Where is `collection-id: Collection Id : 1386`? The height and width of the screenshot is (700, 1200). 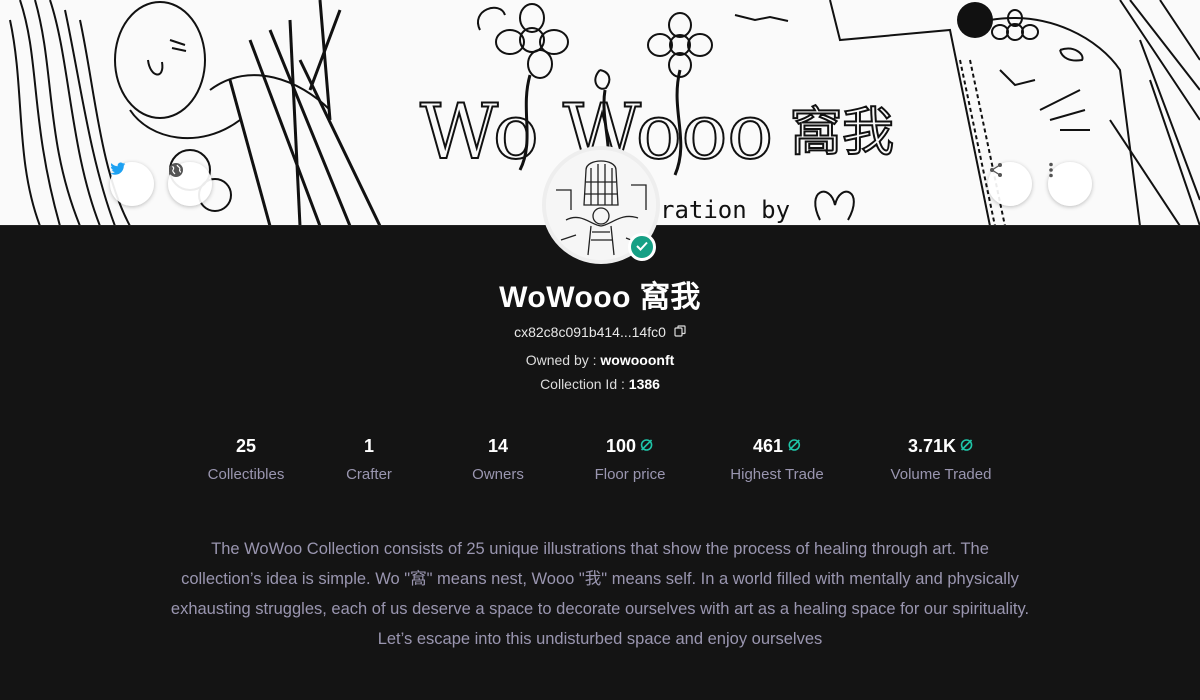
collection-id: Collection Id : 1386 is located at coordinates (600, 384).